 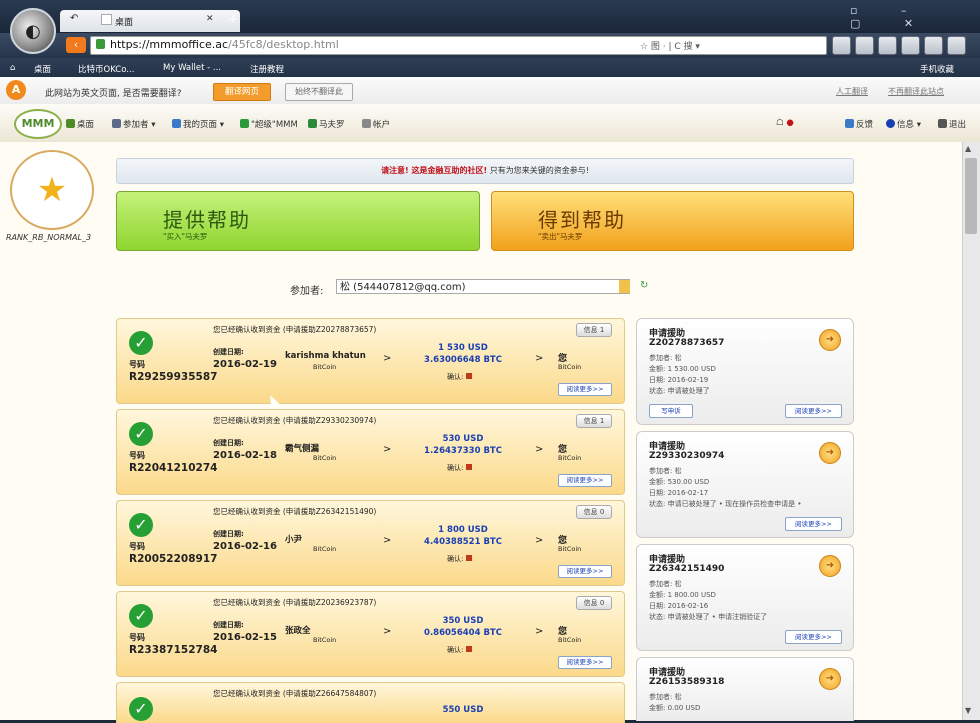 What do you see at coordinates (295, 602) in the screenshot?
I see `card-title: 您已经确认收到资金 (申请援助Z20236923787)` at bounding box center [295, 602].